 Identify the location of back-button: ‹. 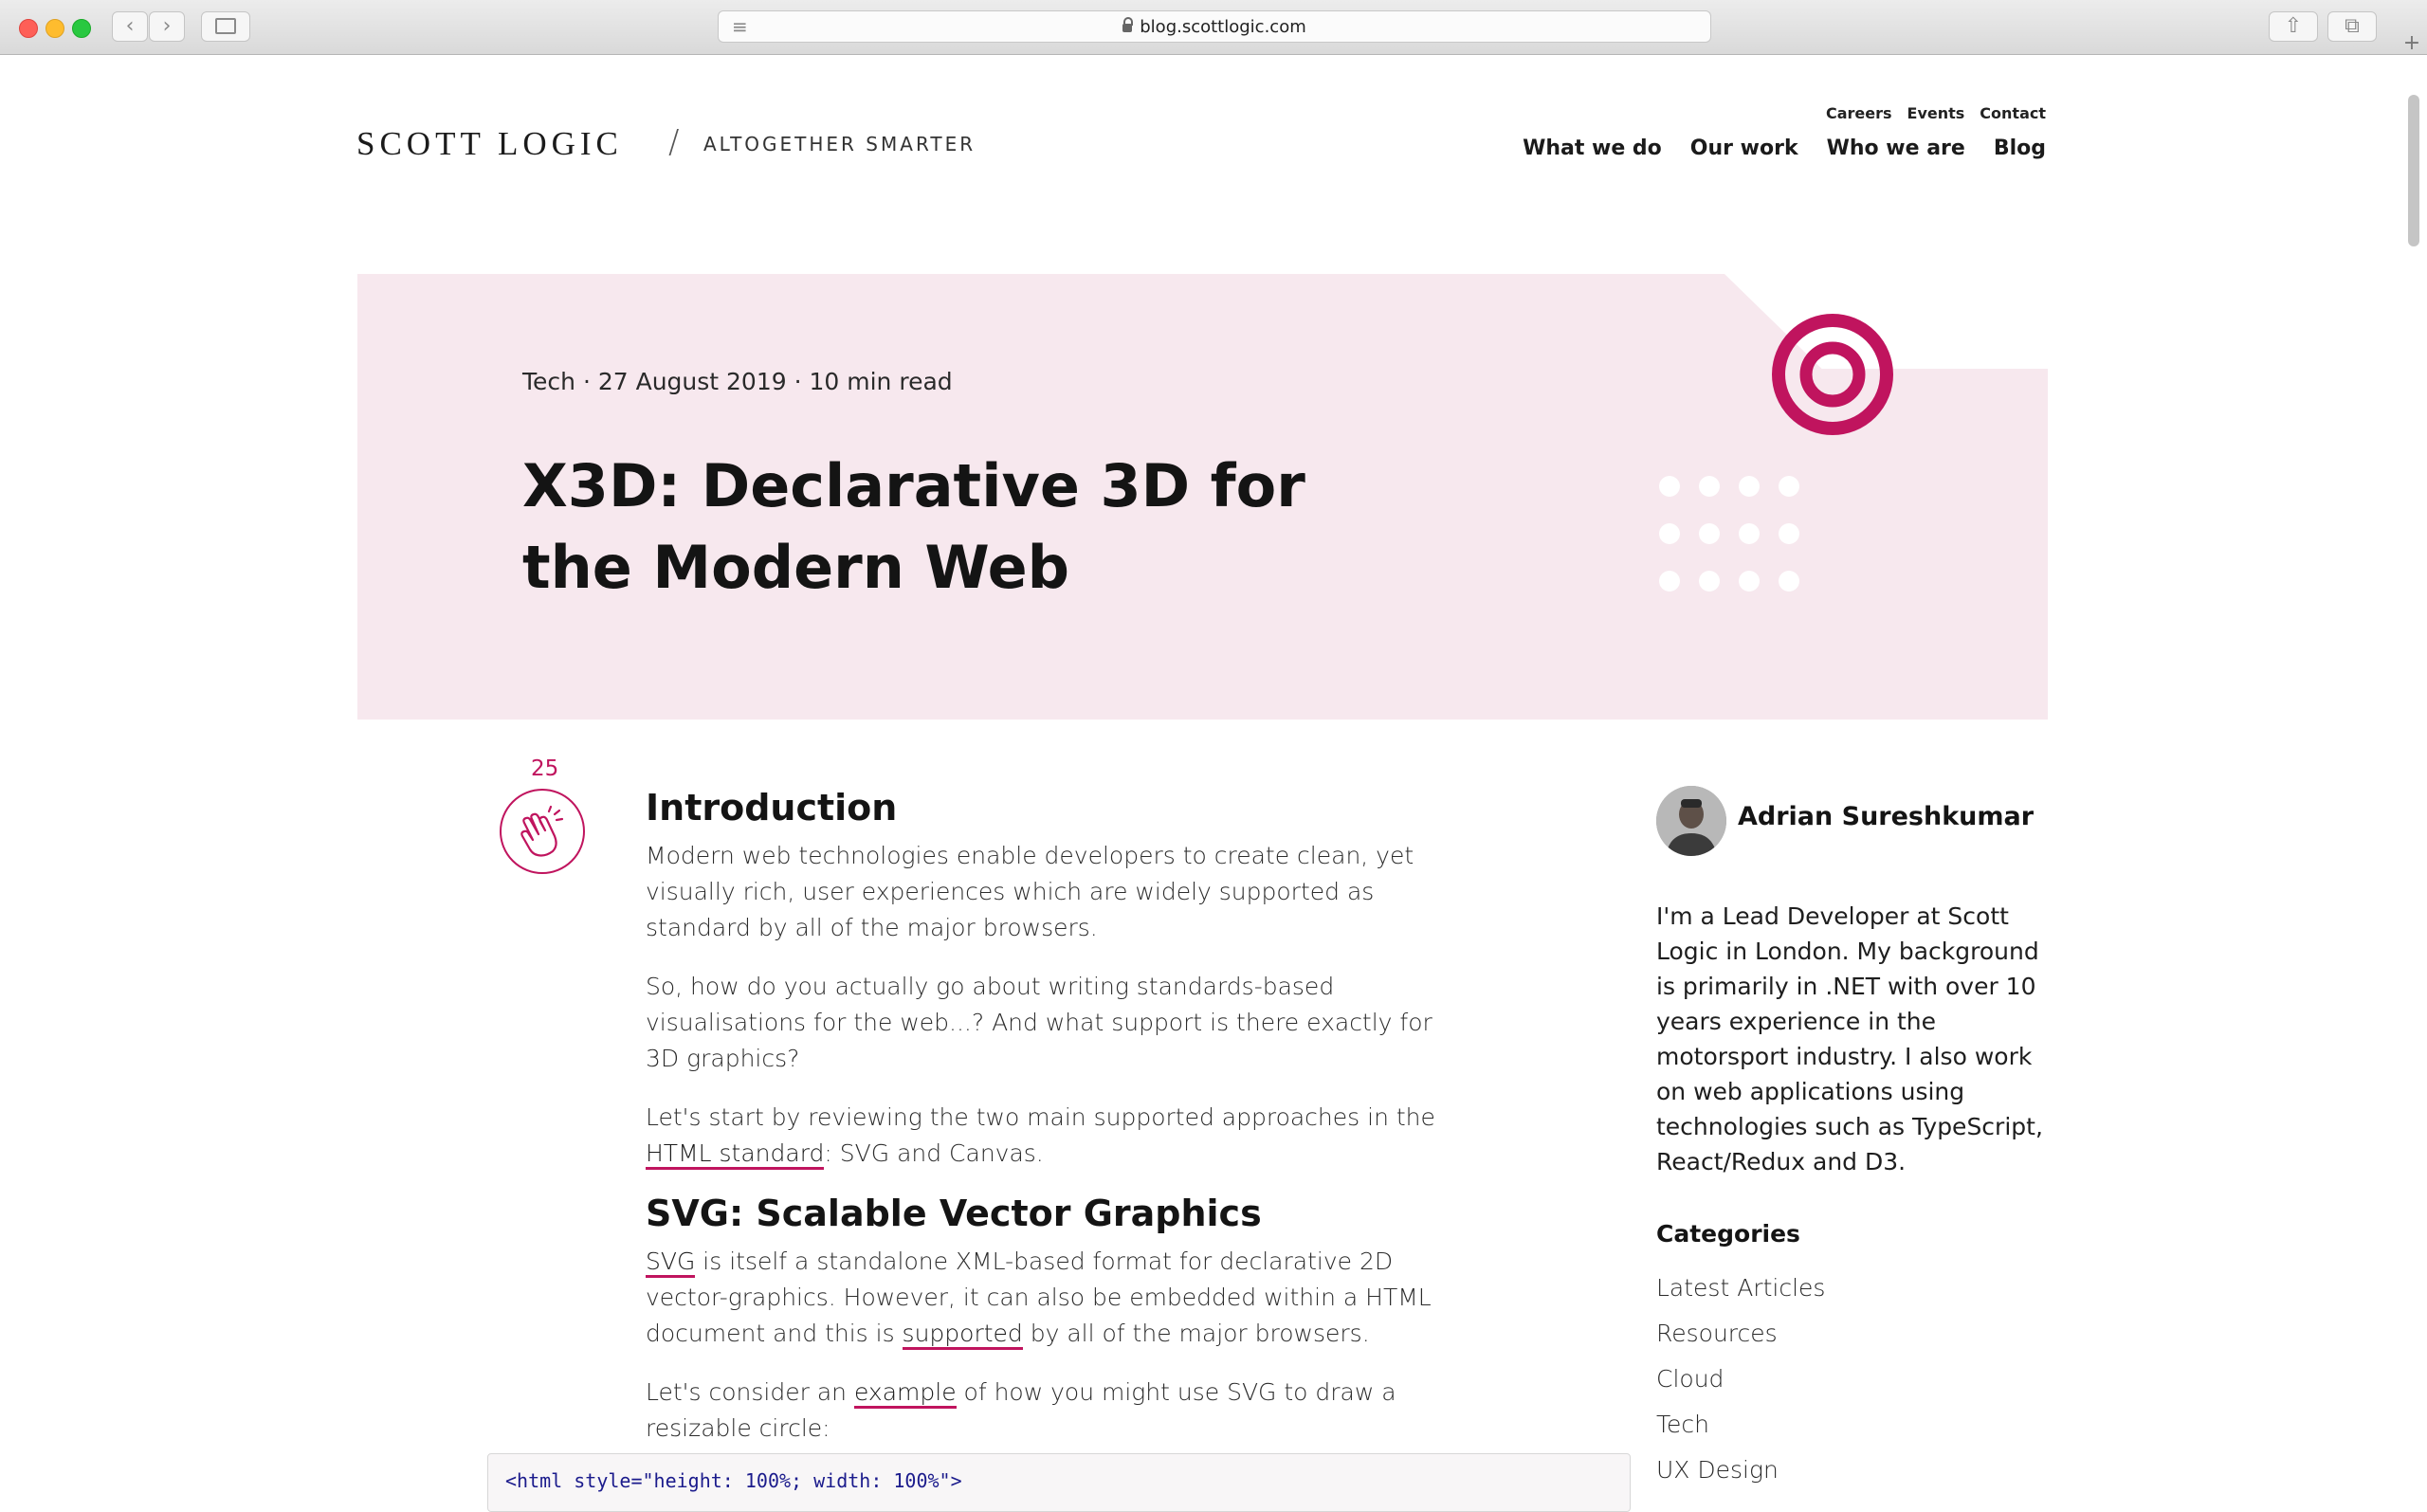
(130, 27).